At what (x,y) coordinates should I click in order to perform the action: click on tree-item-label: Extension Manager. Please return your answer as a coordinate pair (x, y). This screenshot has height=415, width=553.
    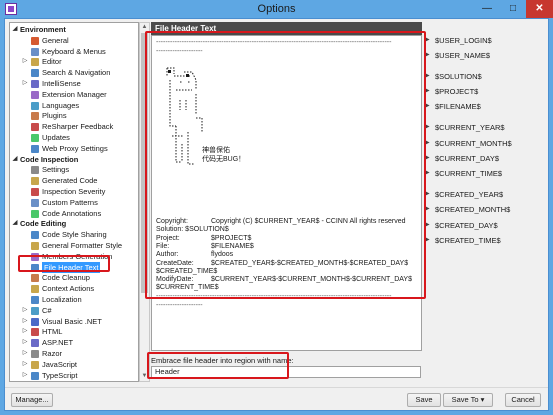
    Looking at the image, I should click on (74, 94).